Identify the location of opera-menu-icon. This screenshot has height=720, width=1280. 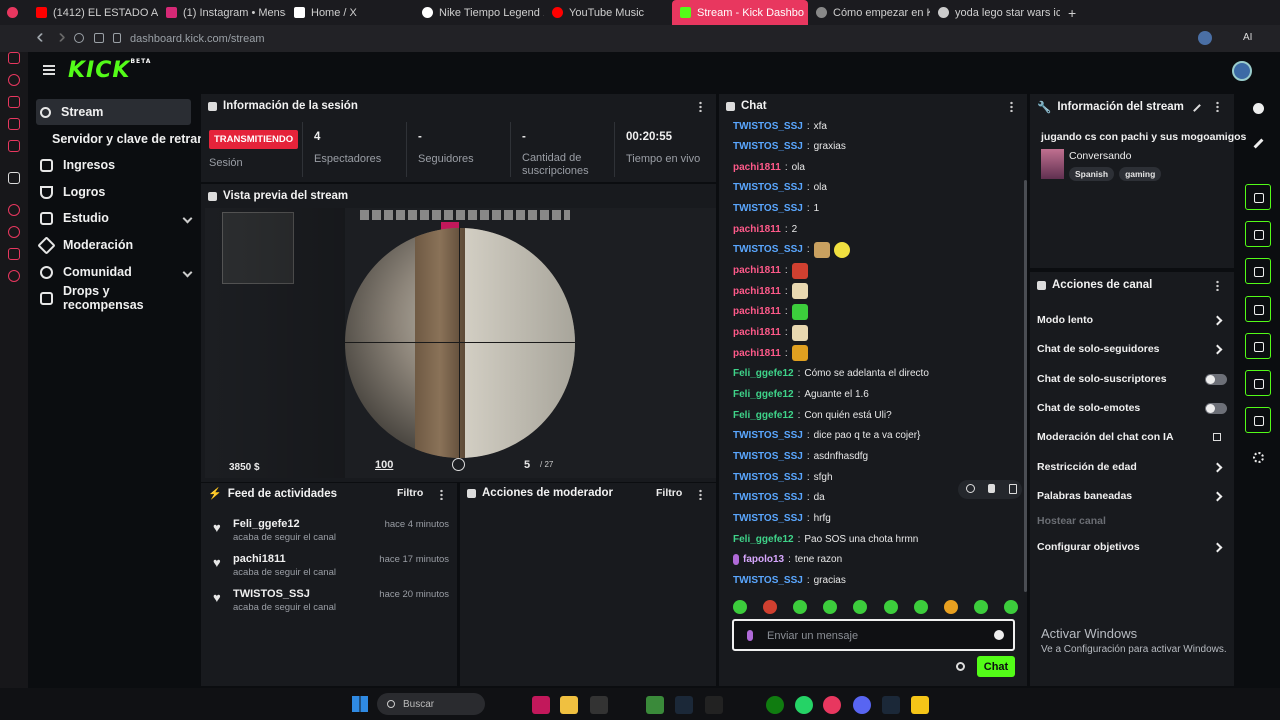
(14, 12).